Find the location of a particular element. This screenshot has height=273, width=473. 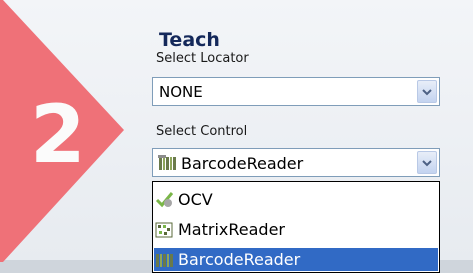

control-dropdown-button is located at coordinates (427, 162).